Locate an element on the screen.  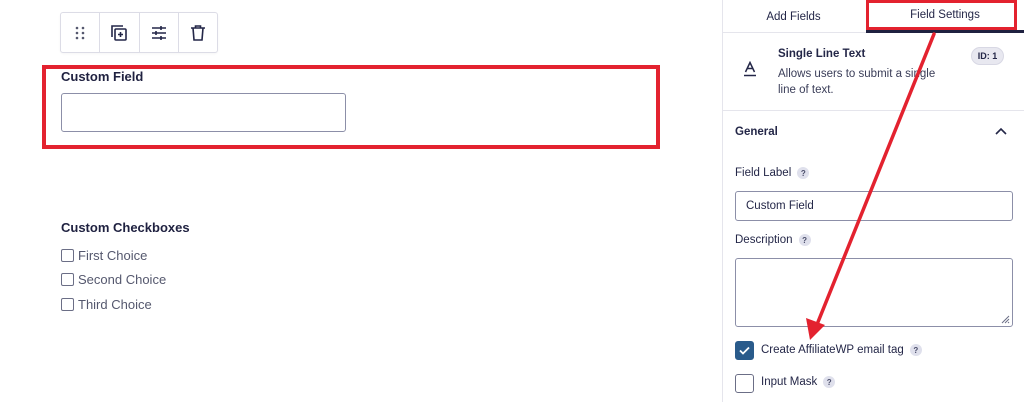
description-textarea is located at coordinates (874, 292).